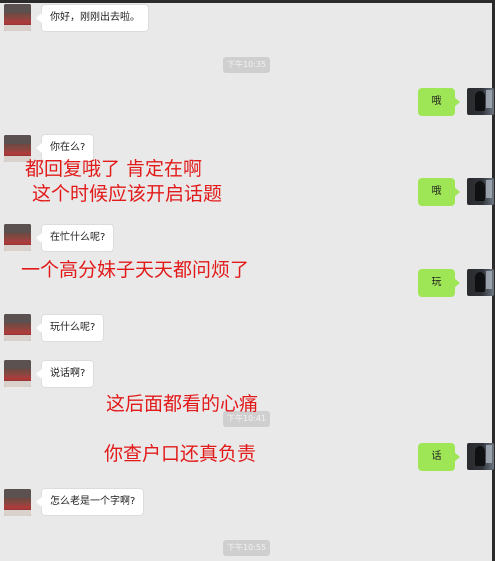 The width and height of the screenshot is (495, 561). Describe the element at coordinates (90, 502) in the screenshot. I see `message-bubble-incoming: 怎么老是一个字啊?` at that location.